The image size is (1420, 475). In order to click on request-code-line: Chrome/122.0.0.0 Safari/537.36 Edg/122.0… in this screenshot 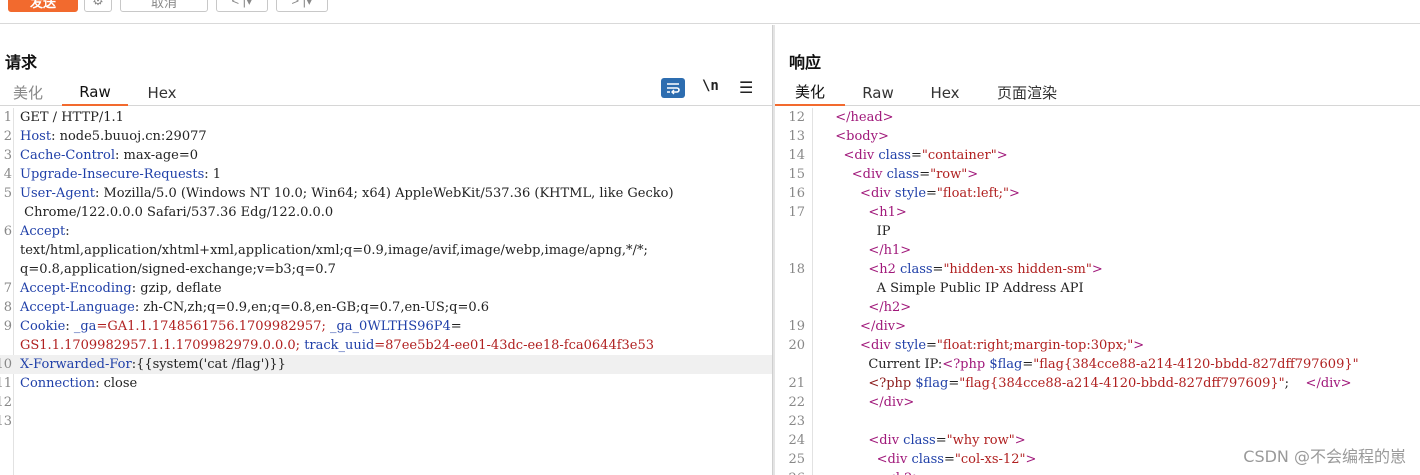, I will do `click(386, 212)`.